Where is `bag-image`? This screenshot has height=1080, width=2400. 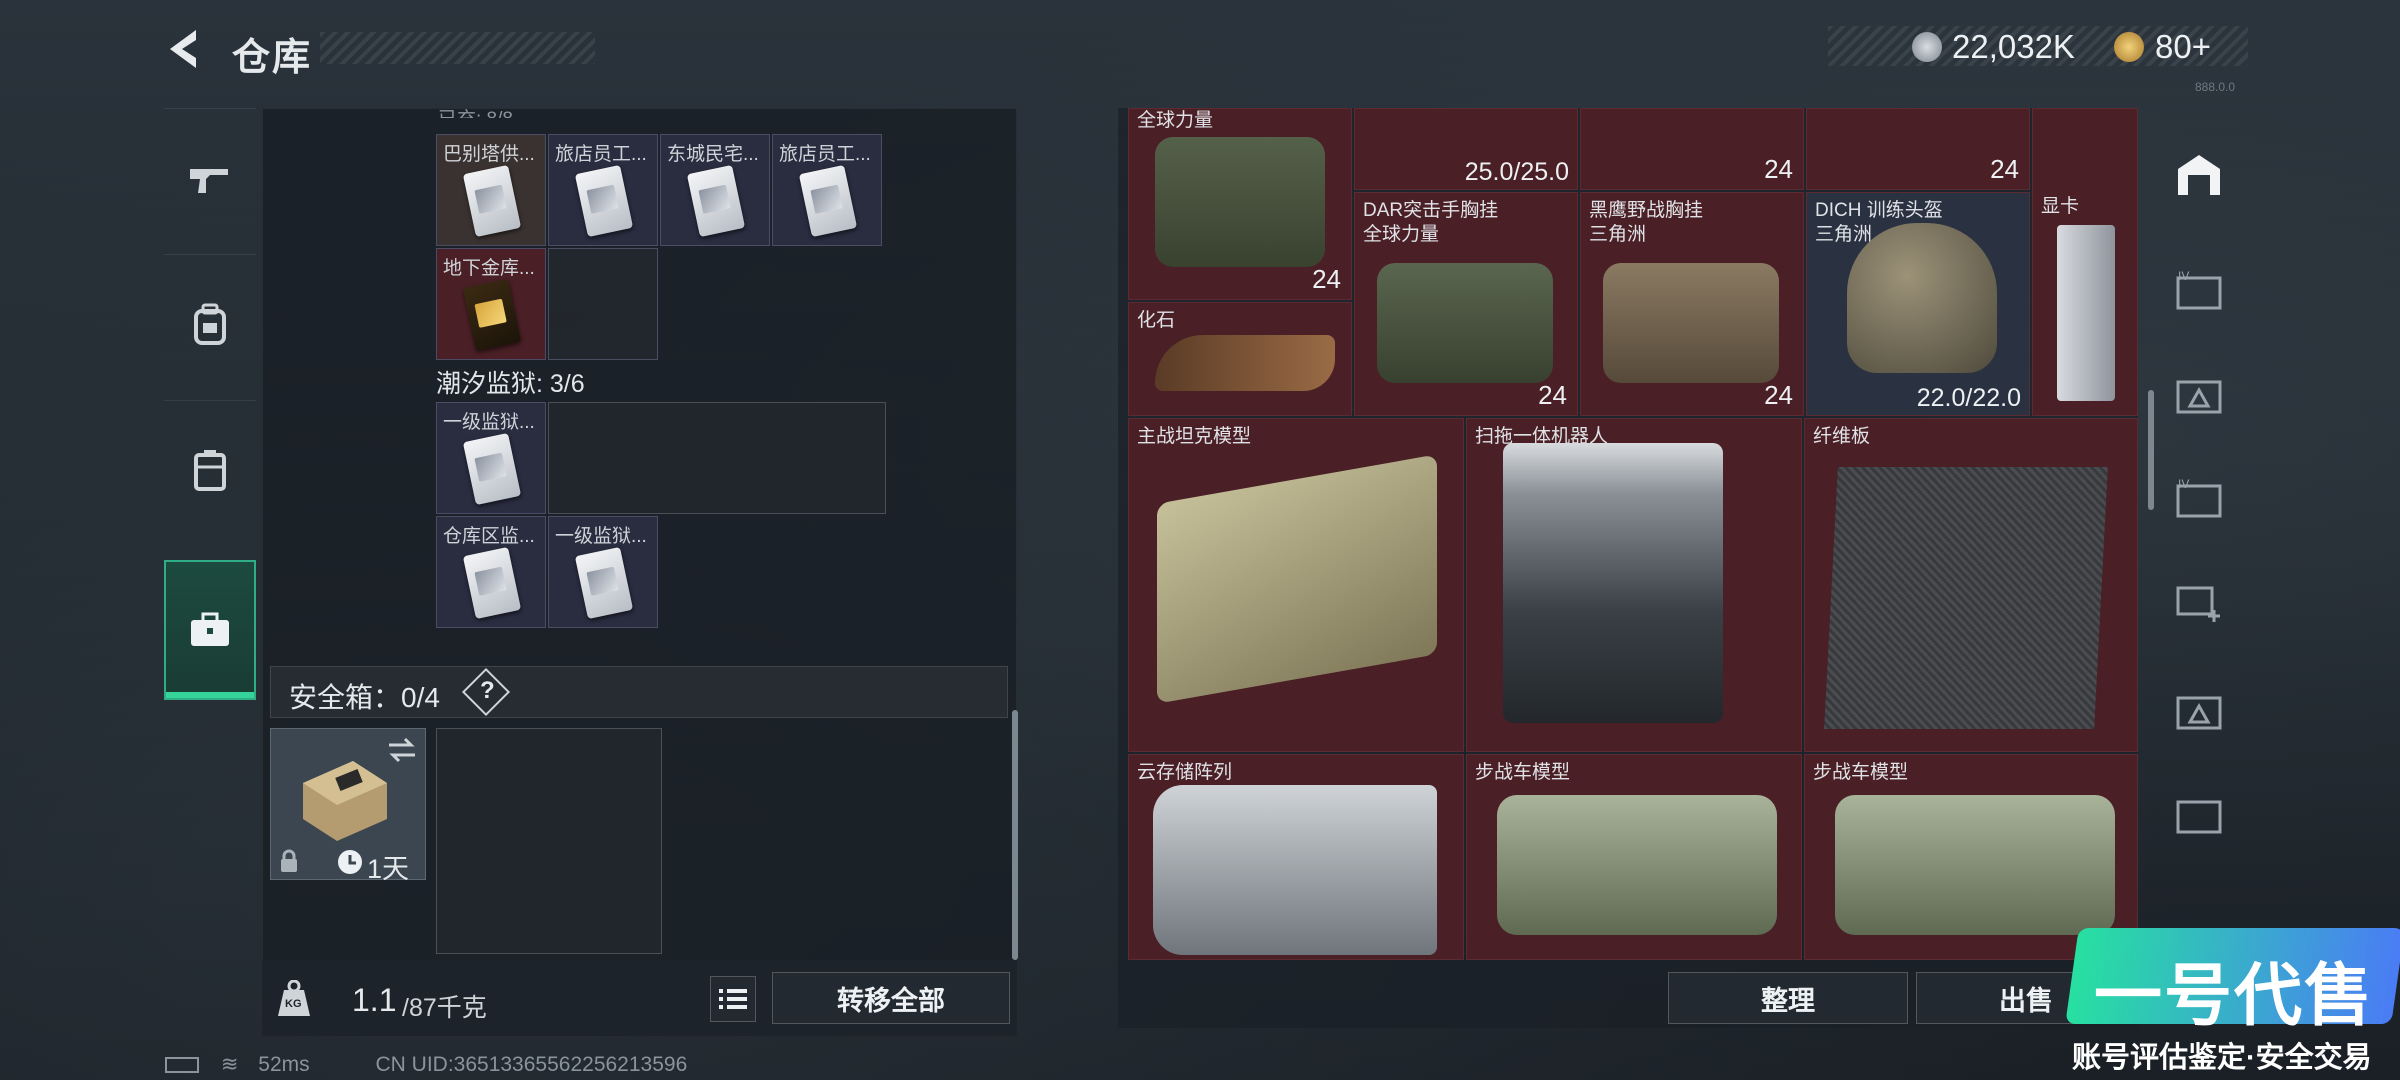
bag-image is located at coordinates (1240, 202).